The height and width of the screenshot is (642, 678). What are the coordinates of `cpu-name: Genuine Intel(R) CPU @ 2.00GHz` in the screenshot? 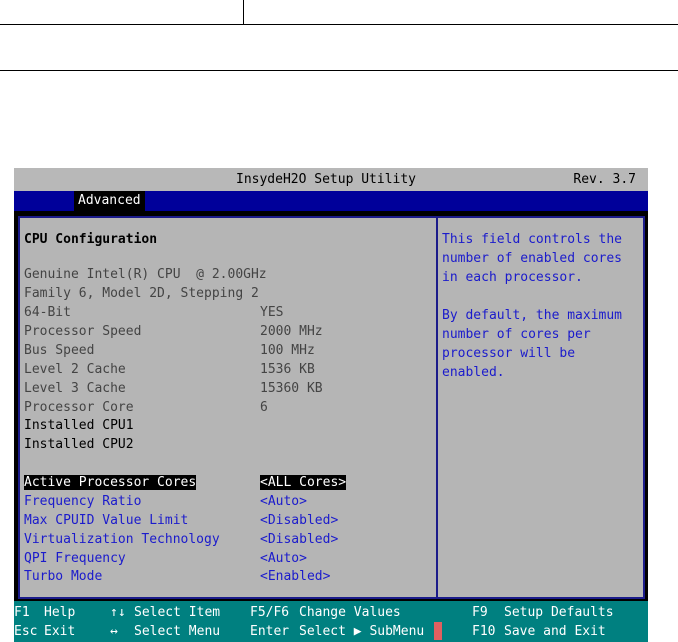 It's located at (145, 274).